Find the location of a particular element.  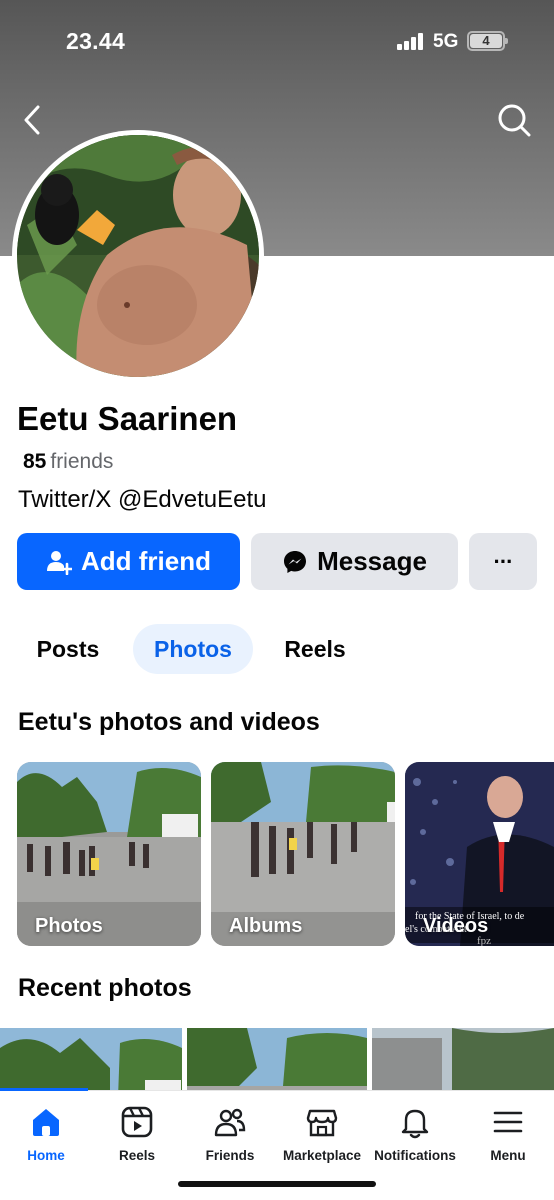

nav-notifications: Notifications is located at coordinates (415, 1131).